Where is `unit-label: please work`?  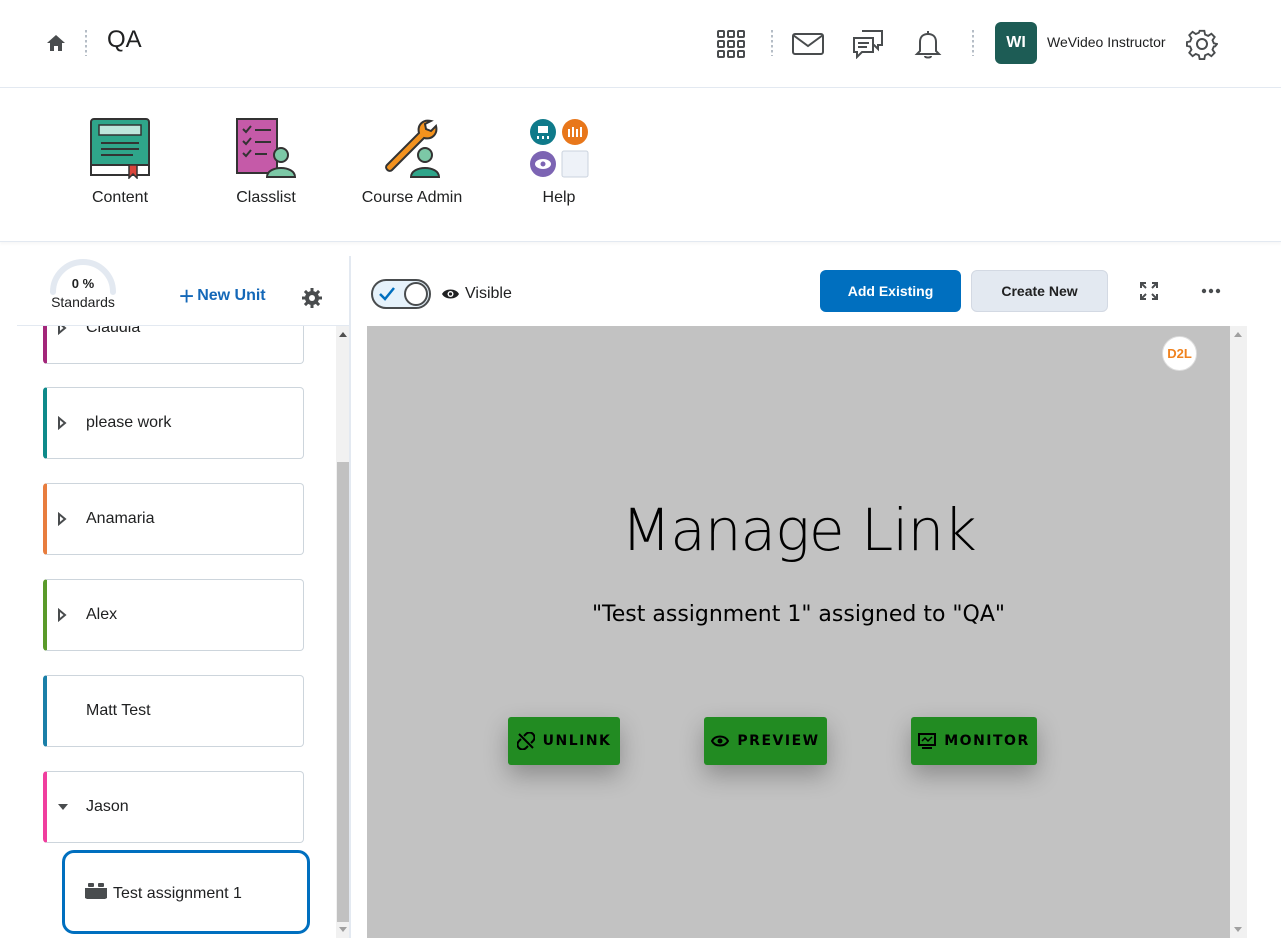 unit-label: please work is located at coordinates (129, 422).